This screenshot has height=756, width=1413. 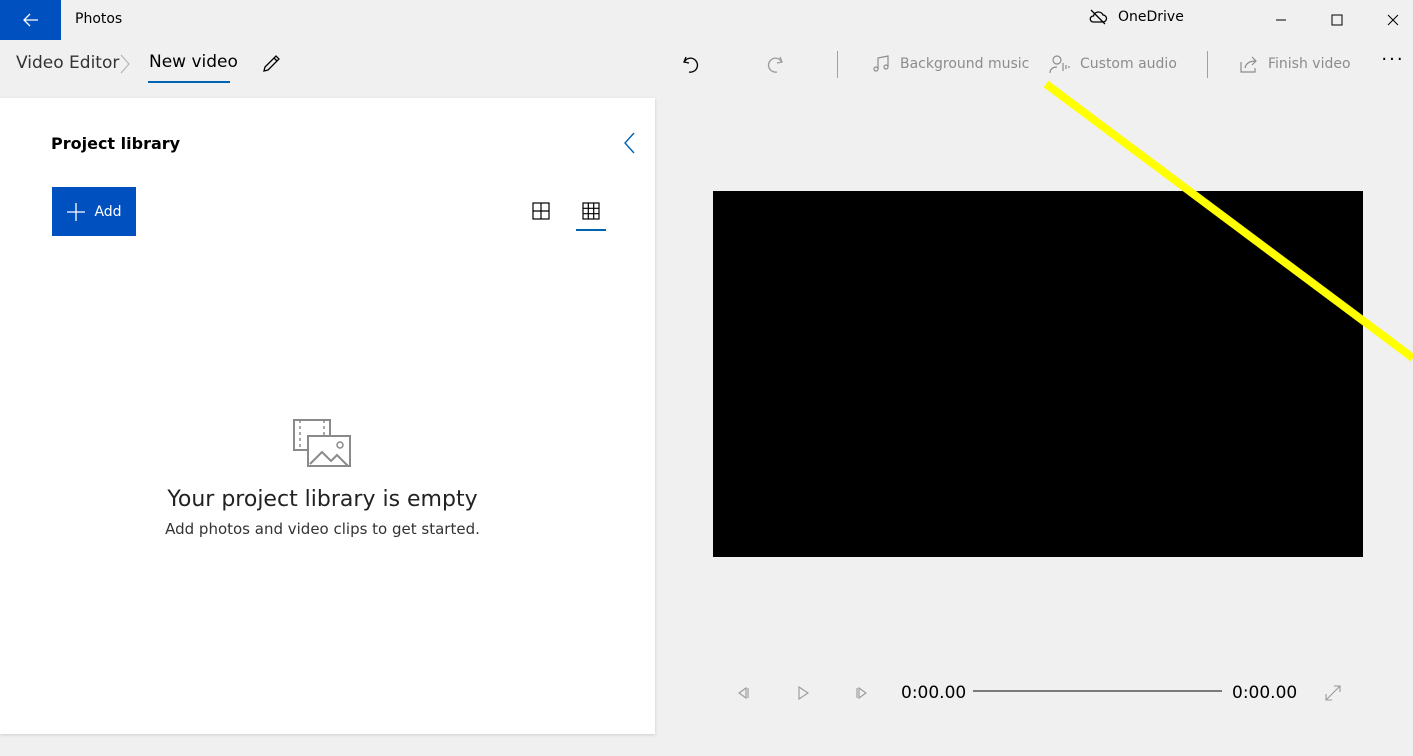 I want to click on minimize-button, so click(x=1281, y=20).